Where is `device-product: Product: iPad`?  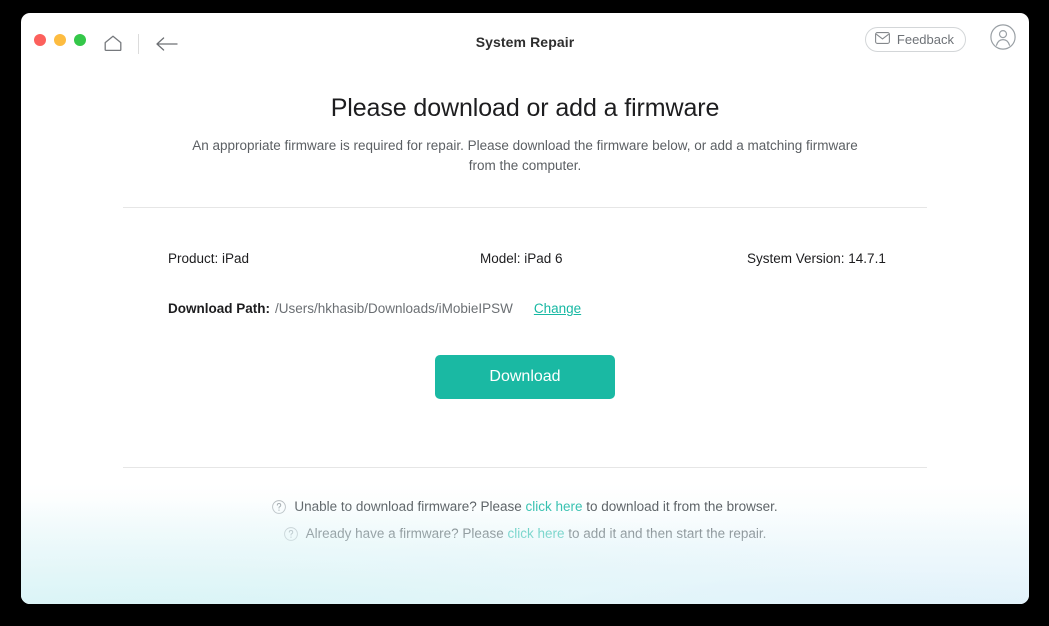
device-product: Product: iPad is located at coordinates (209, 258).